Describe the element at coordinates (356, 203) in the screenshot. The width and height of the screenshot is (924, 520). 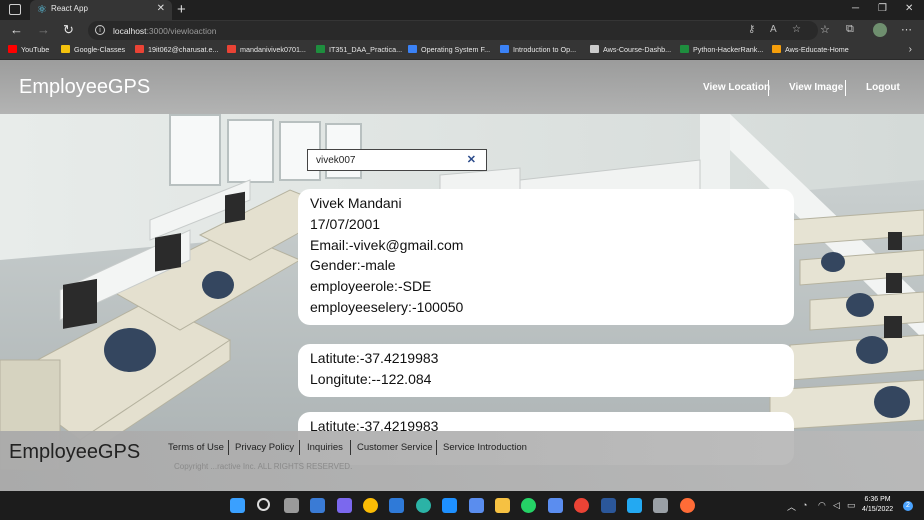
I see `employee-name: Vivek Mandani` at that location.